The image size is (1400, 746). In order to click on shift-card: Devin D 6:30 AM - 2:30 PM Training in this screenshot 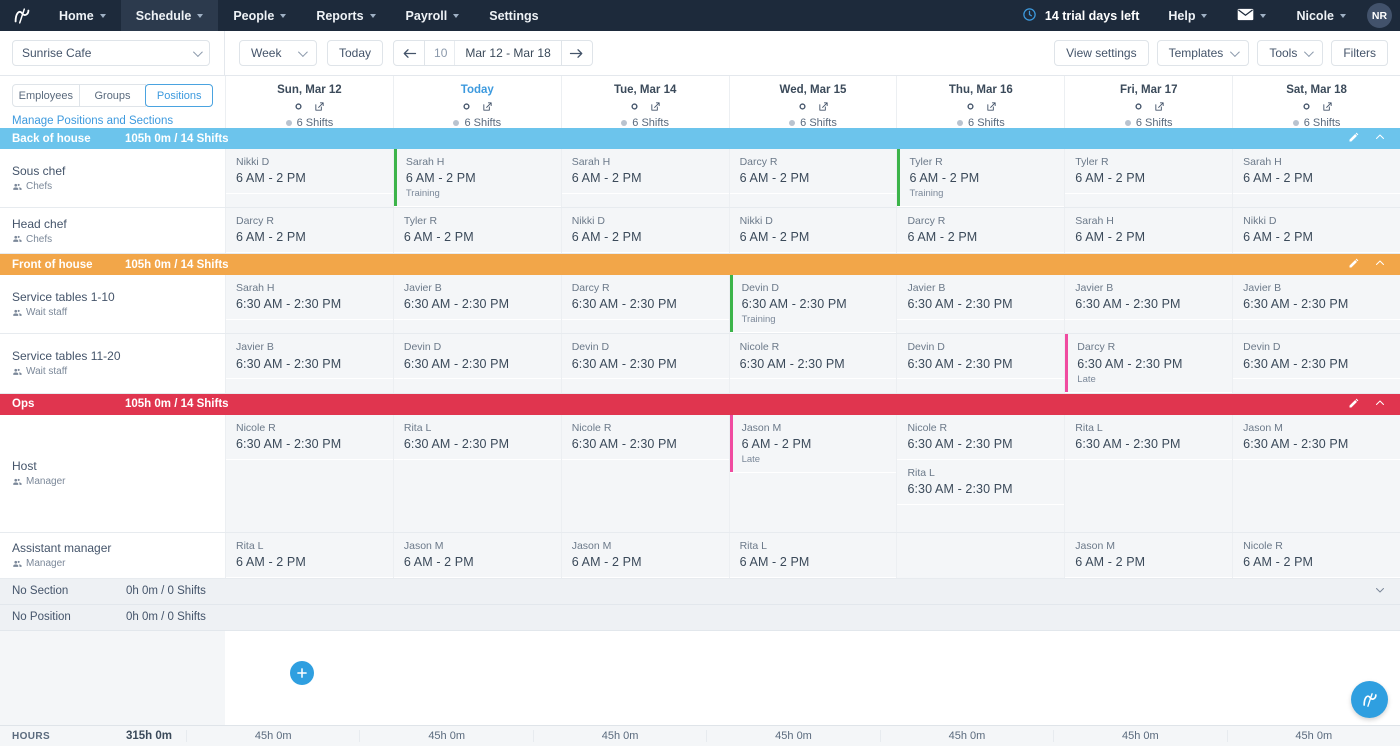, I will do `click(813, 304)`.